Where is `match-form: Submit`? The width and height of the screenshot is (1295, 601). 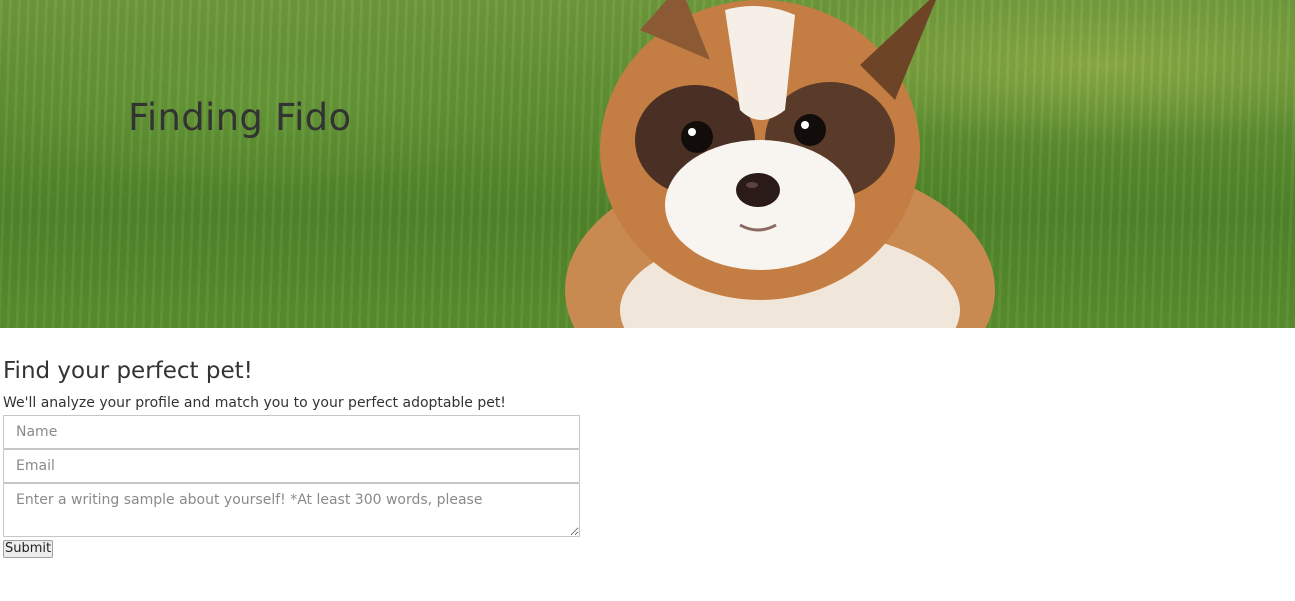
match-form: Submit is located at coordinates (293, 486).